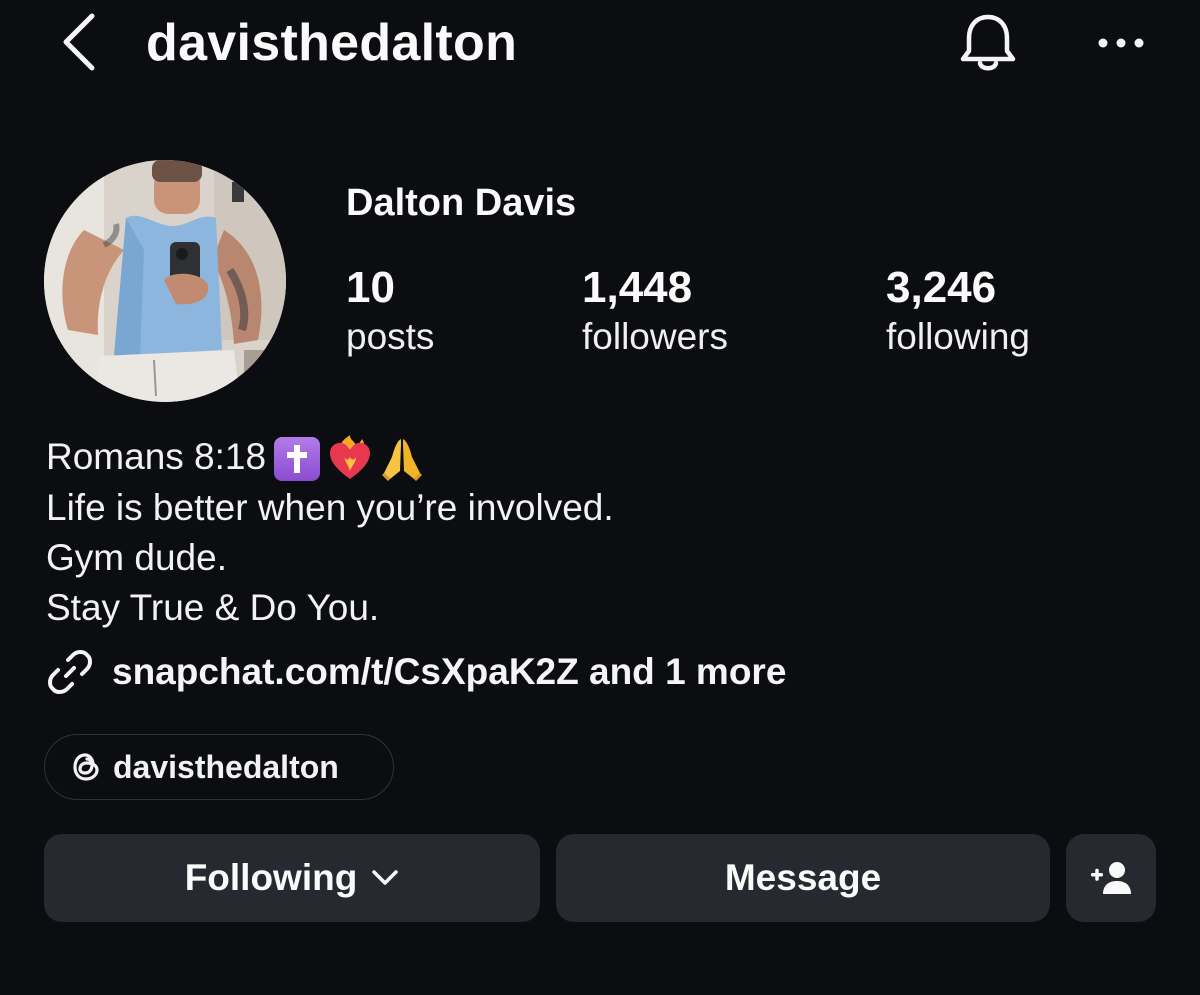  I want to click on more-options-button, so click(1121, 43).